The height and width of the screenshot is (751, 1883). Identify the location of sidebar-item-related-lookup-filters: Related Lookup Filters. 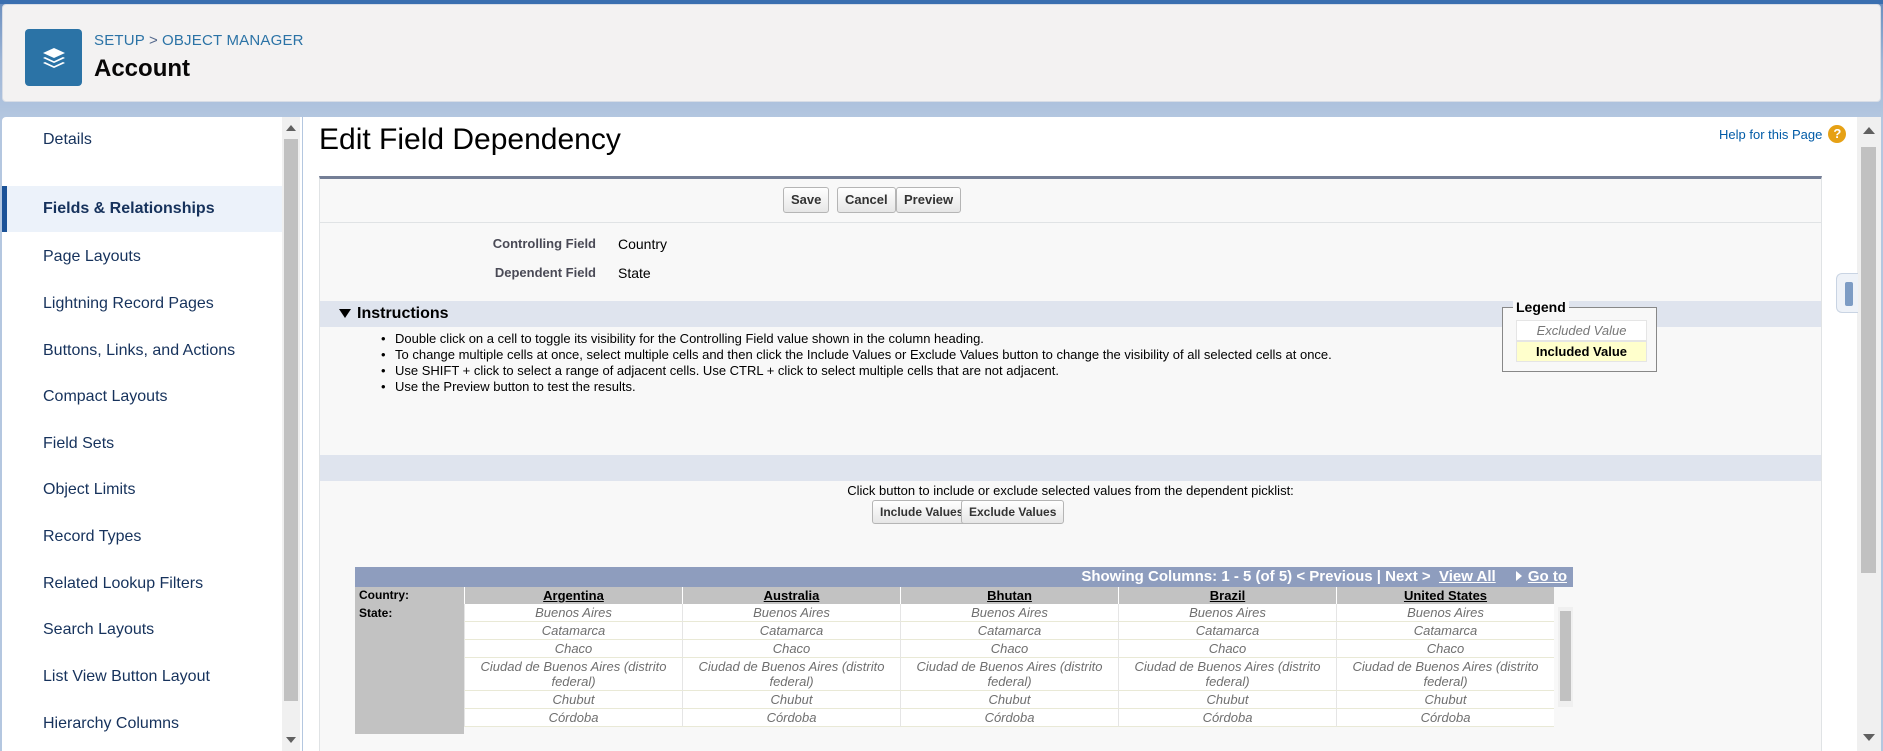
(142, 584).